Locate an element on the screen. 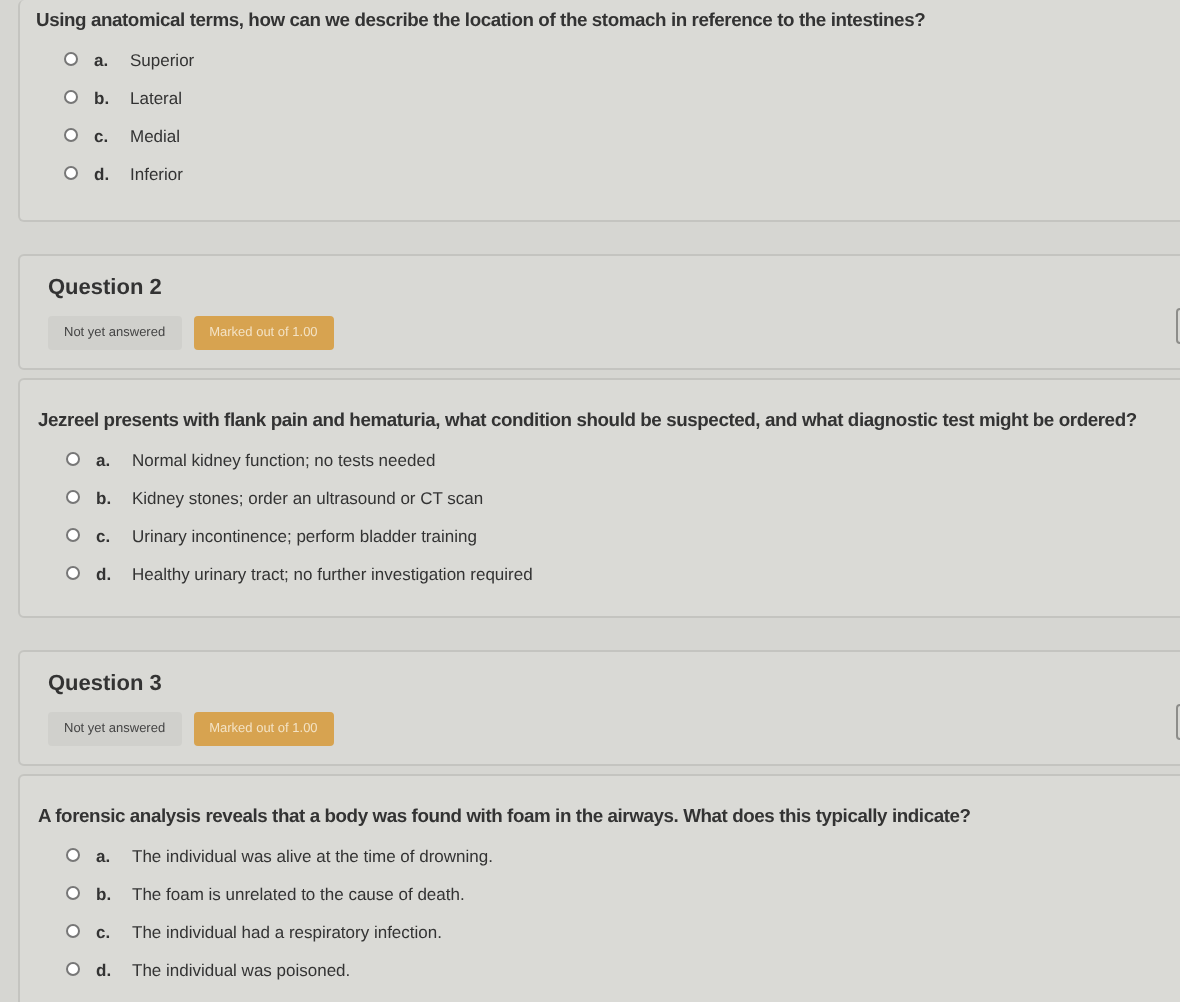 The image size is (1180, 1002). option-label: Superior is located at coordinates (162, 59).